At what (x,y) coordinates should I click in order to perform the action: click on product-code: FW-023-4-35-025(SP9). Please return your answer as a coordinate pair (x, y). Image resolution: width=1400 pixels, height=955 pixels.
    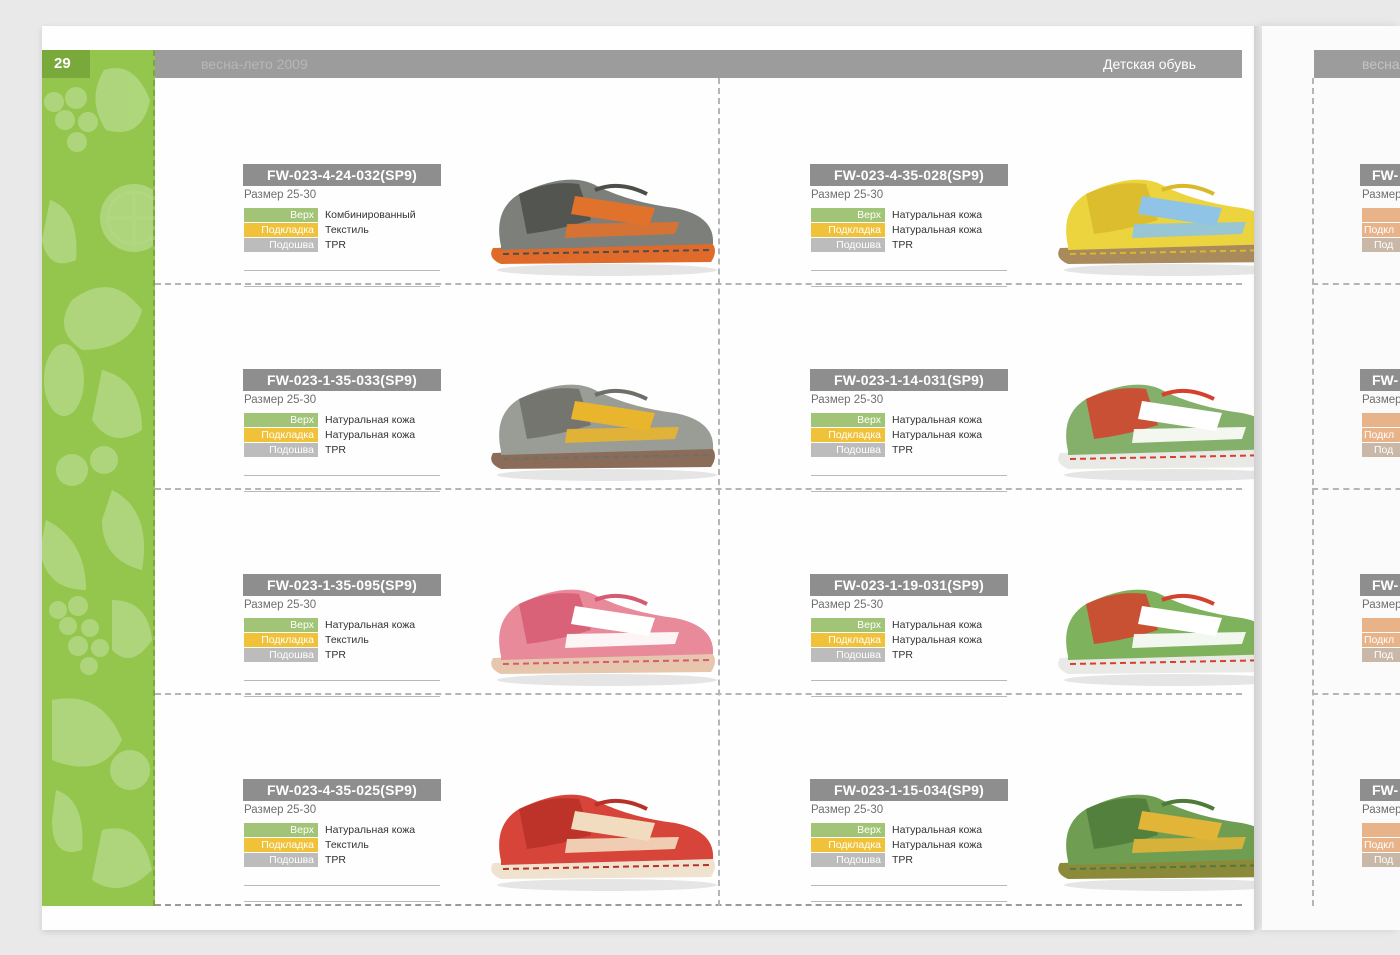
    Looking at the image, I should click on (342, 790).